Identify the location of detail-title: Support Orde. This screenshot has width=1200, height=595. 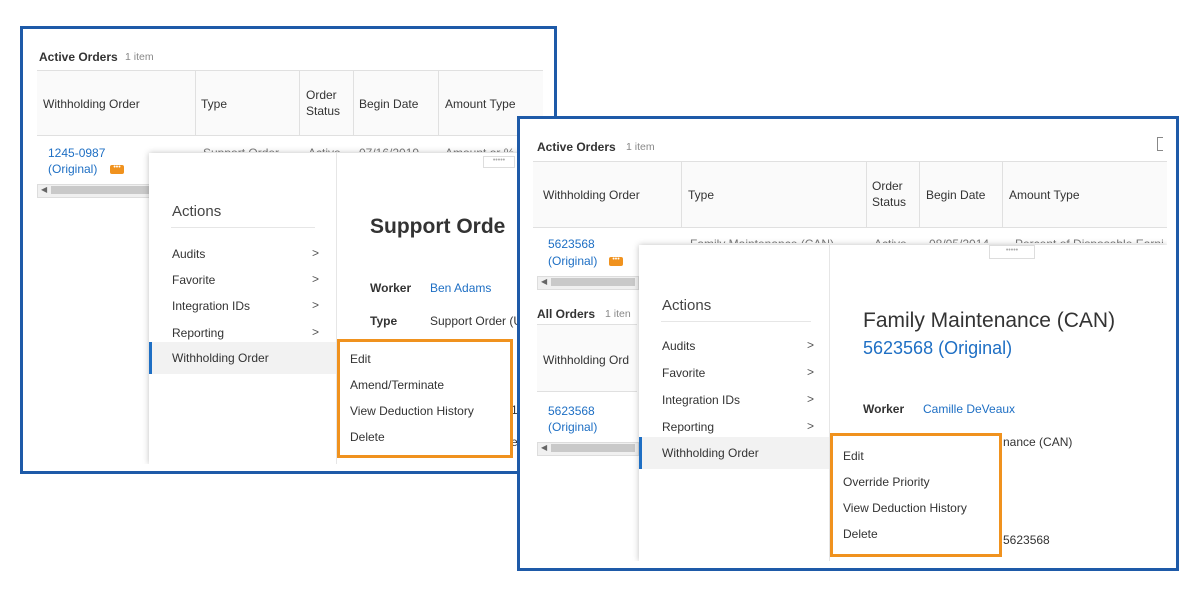
(438, 226).